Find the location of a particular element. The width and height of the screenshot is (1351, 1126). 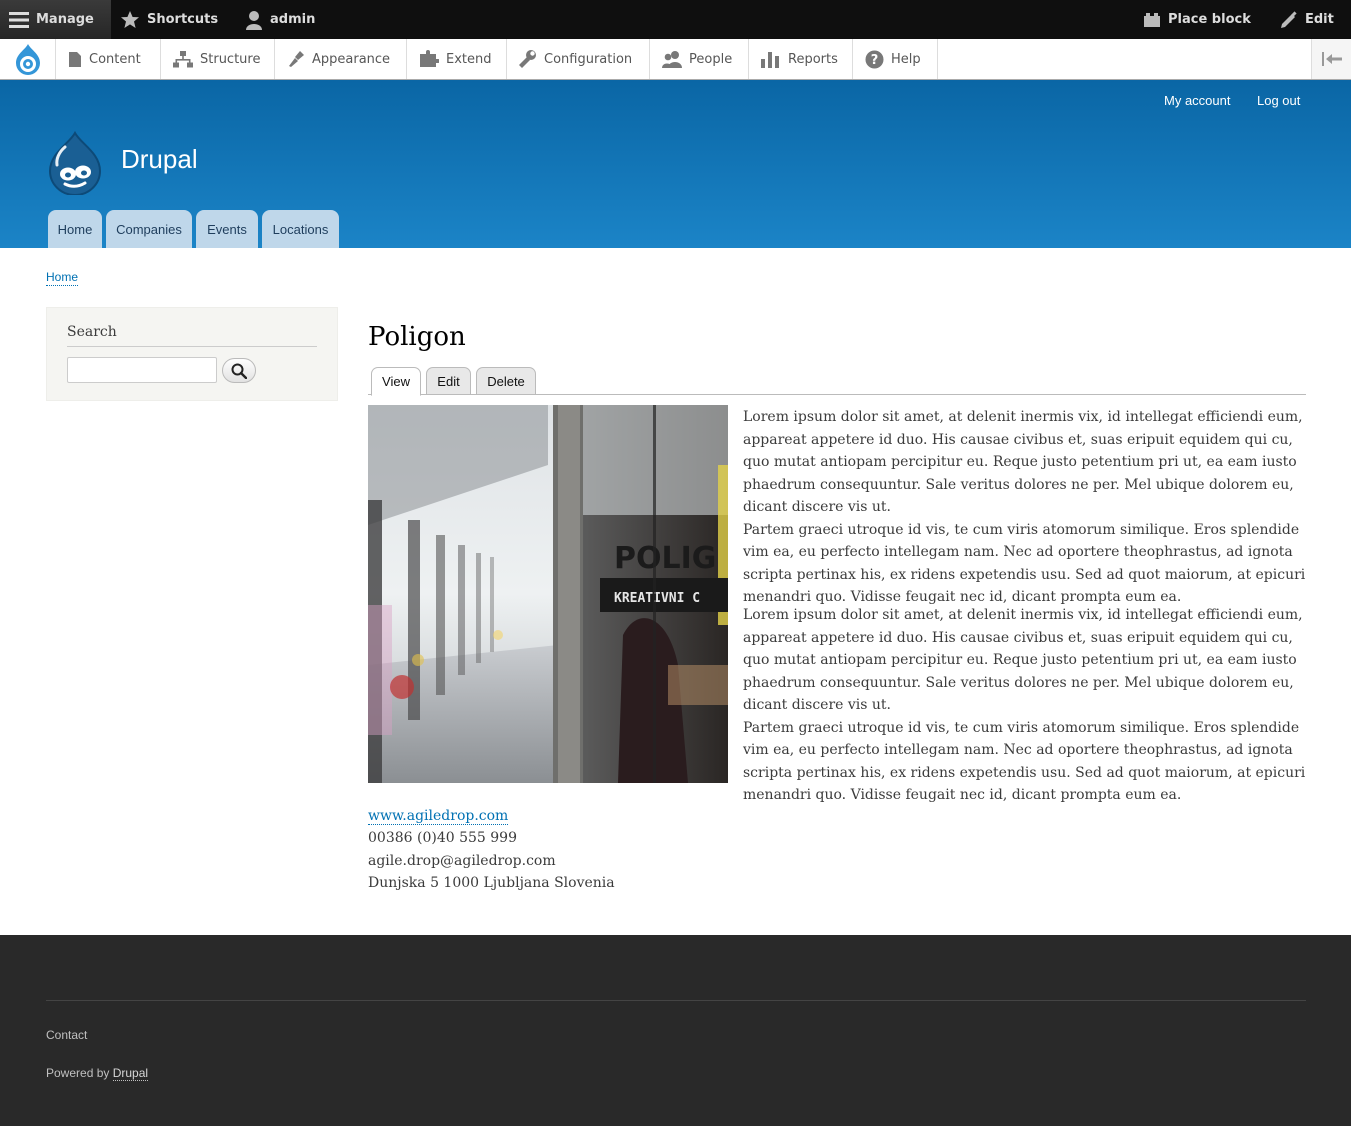

website-link: www.agiledrop.com is located at coordinates (438, 816).